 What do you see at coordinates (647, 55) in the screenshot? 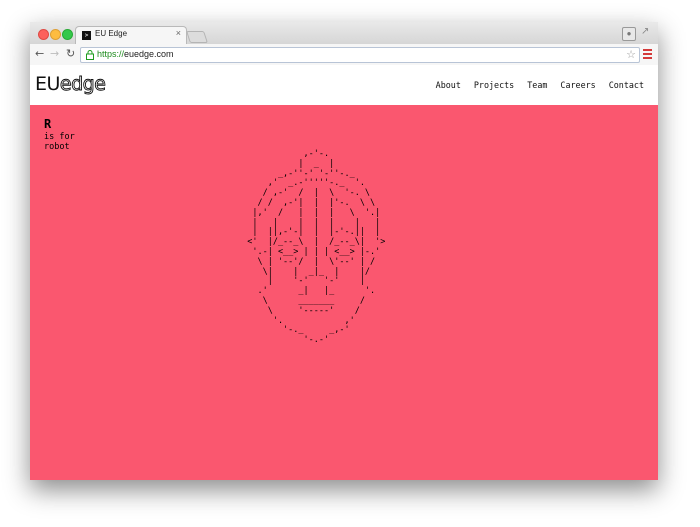
I see `menu-icon` at bounding box center [647, 55].